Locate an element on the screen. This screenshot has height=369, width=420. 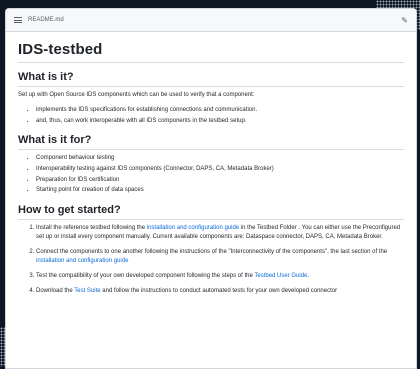
section-heading-for: What is it for? is located at coordinates (211, 142).